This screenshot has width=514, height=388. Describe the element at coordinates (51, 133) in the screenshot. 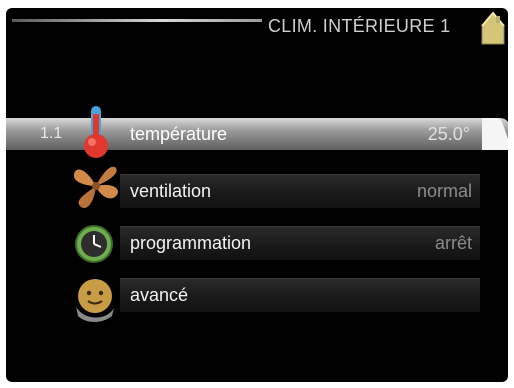

I see `menu-item-number: 1.1` at that location.